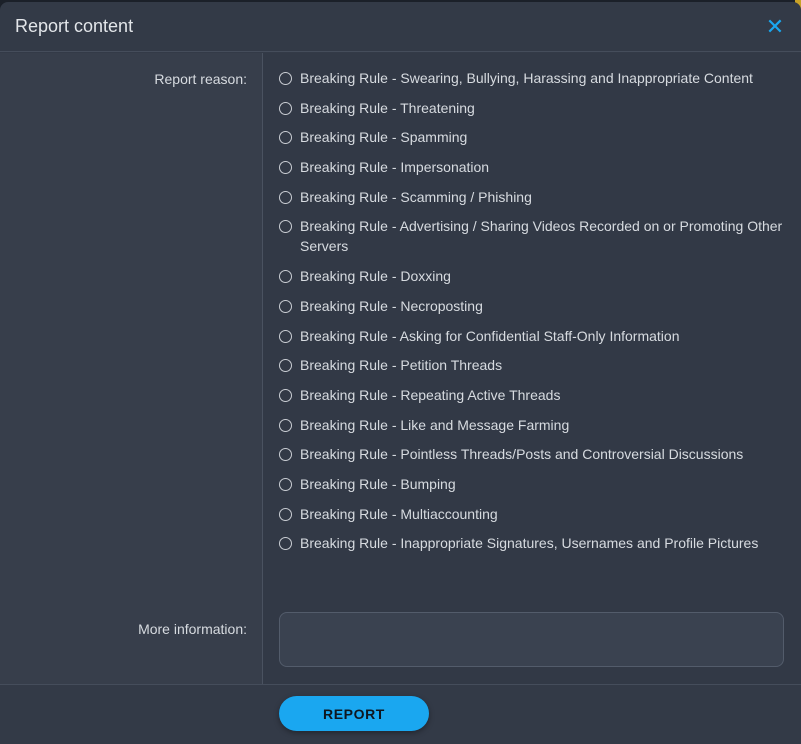 This screenshot has width=801, height=744. I want to click on report-reason-option: Breaking Rule - Spamming, so click(531, 138).